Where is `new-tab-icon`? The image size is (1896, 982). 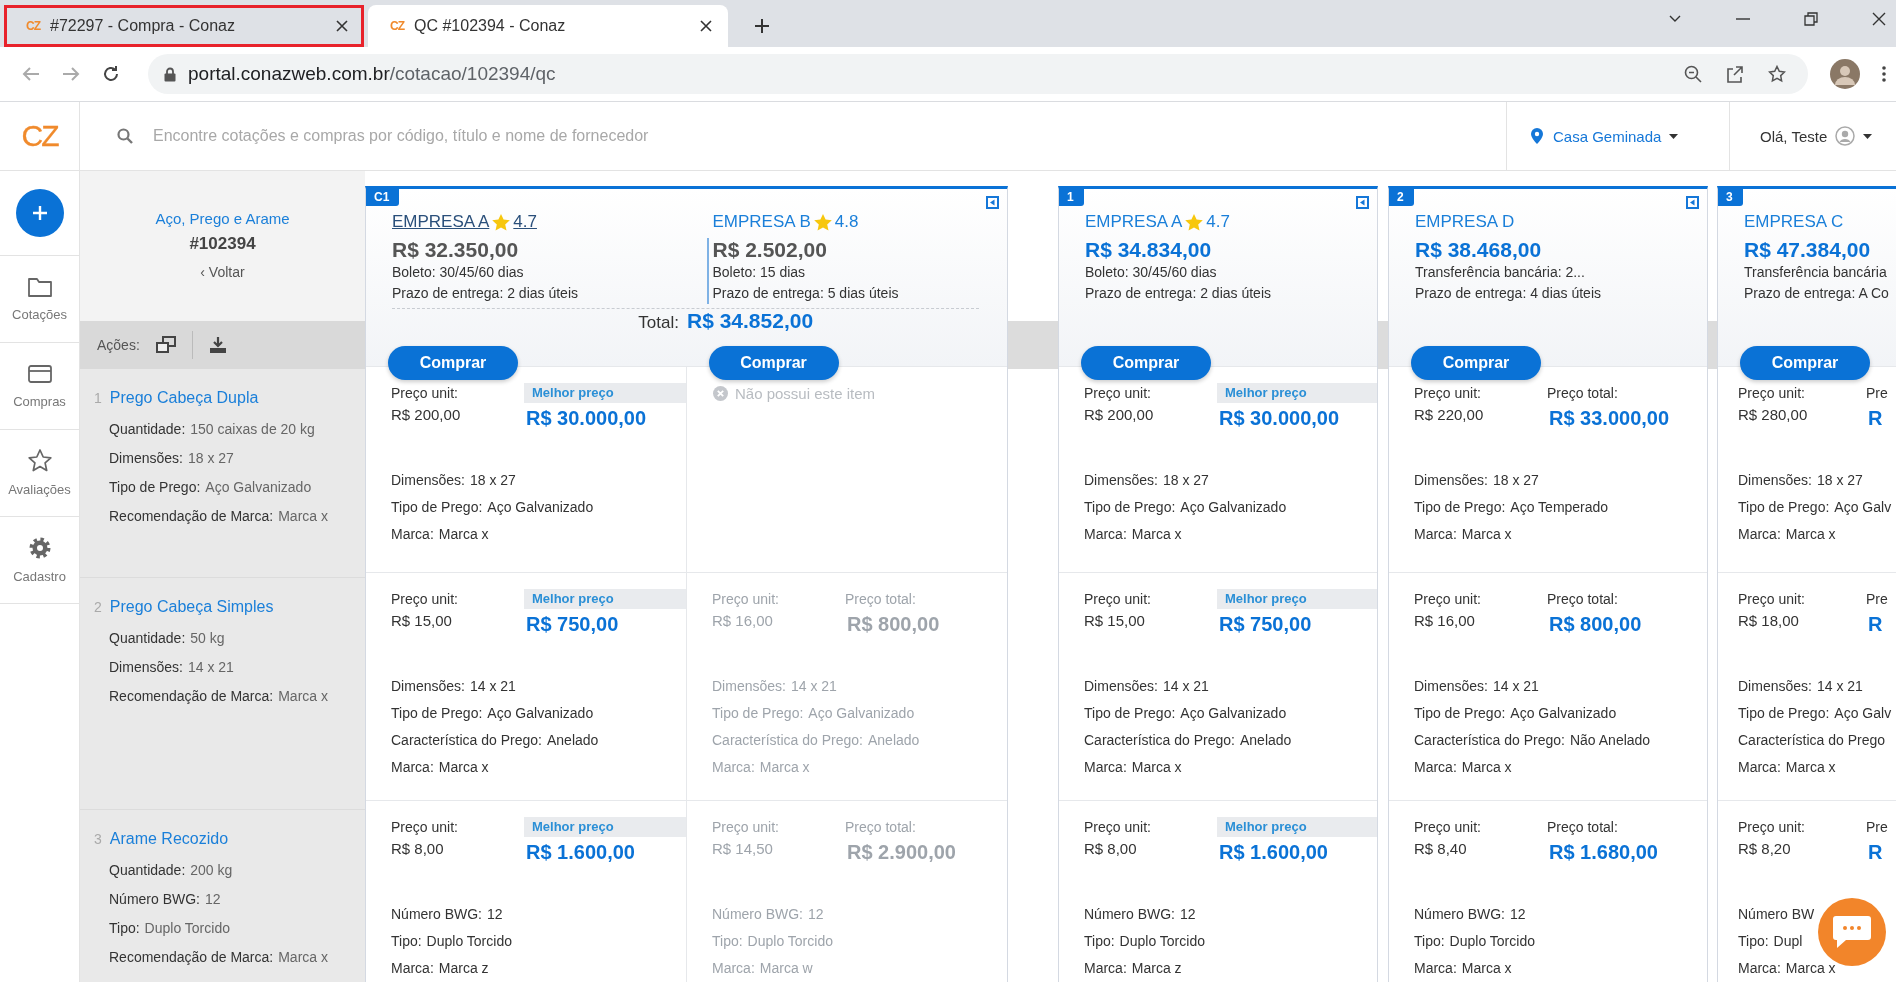
new-tab-icon is located at coordinates (762, 26).